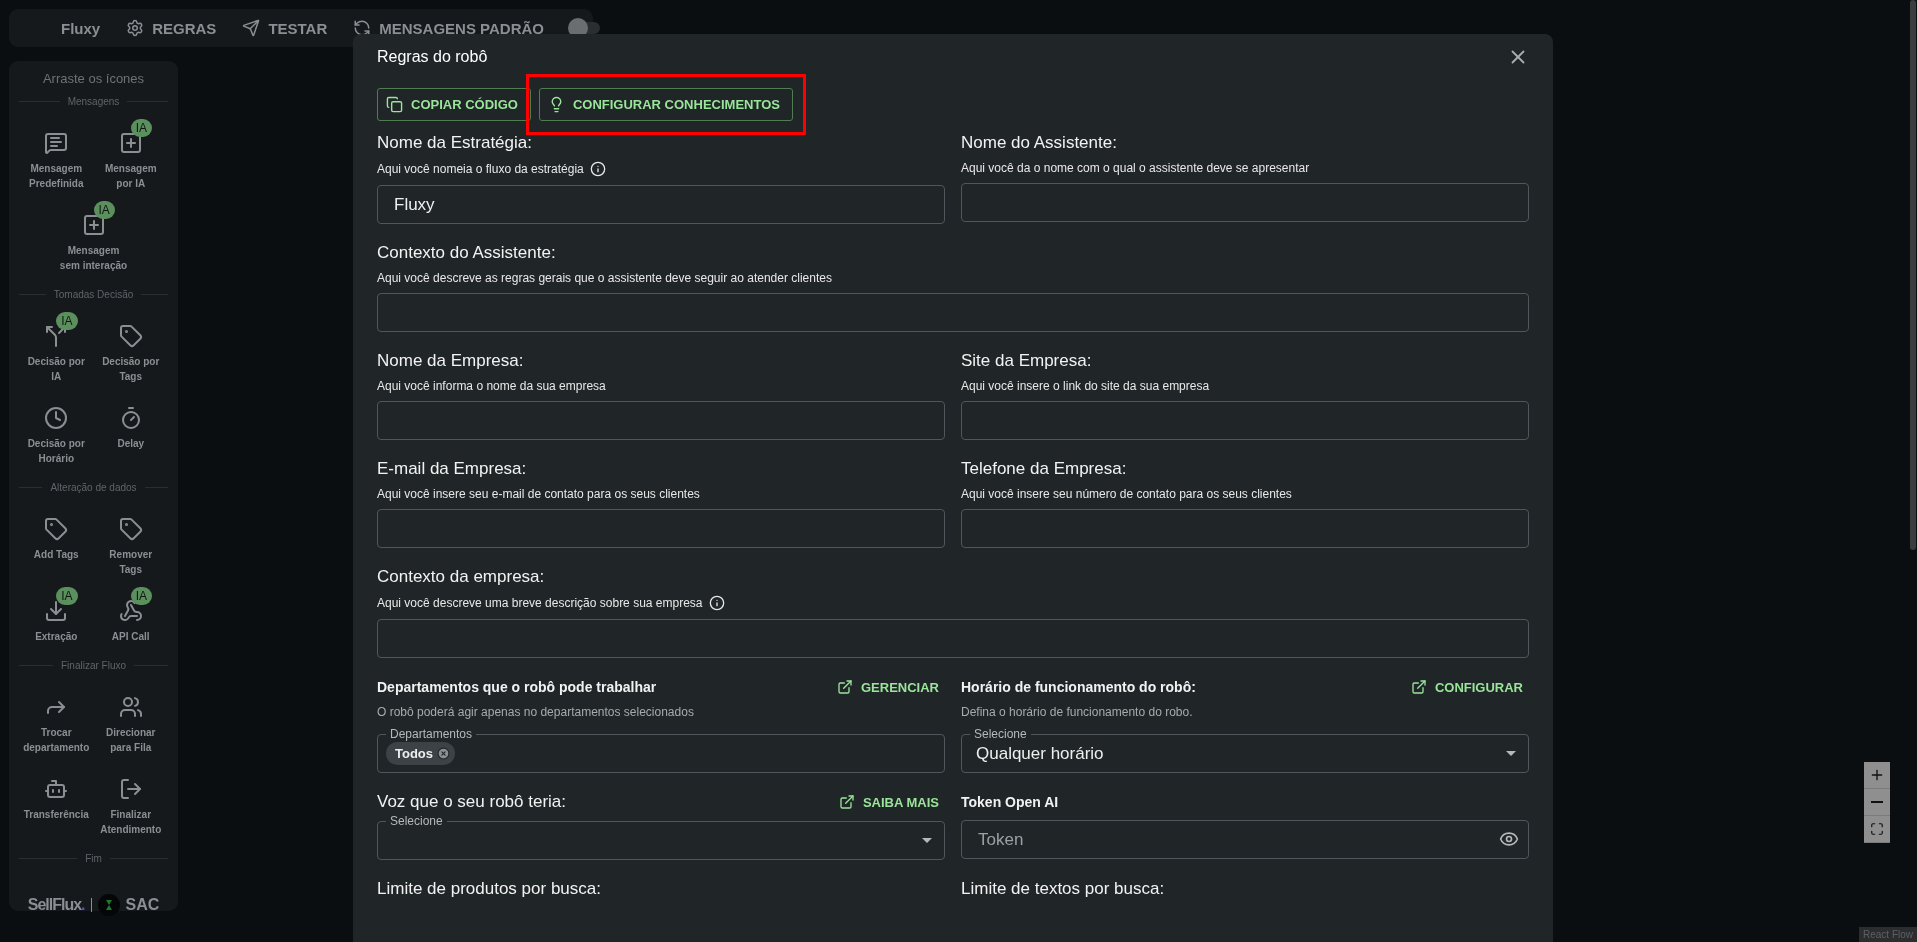 Image resolution: width=1917 pixels, height=942 pixels. Describe the element at coordinates (1509, 839) in the screenshot. I see `eye-icon` at that location.